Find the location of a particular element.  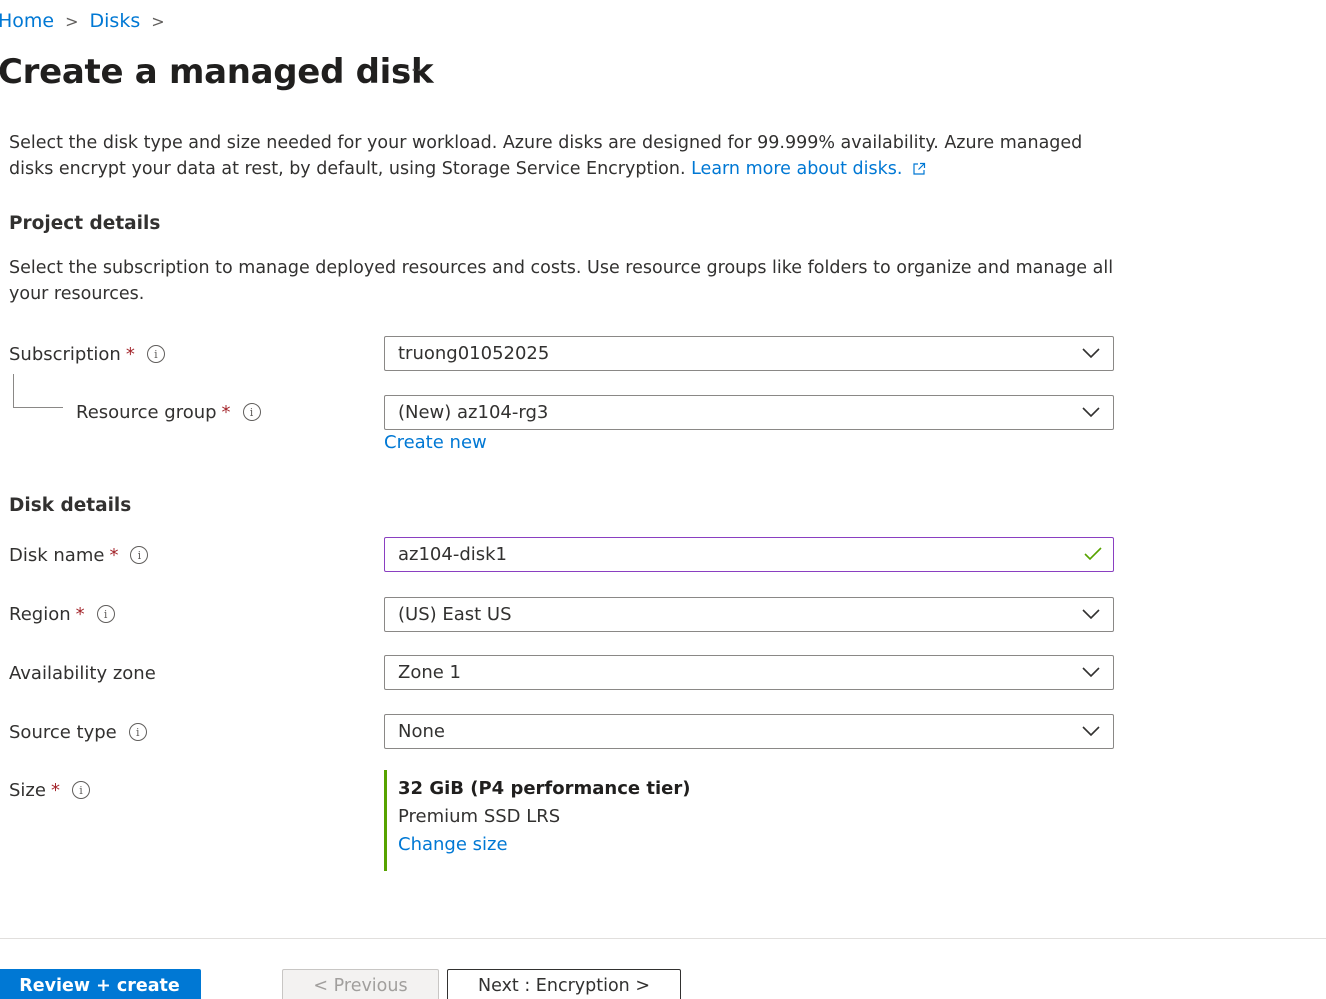

project-details-heading: Project details is located at coordinates (85, 223).